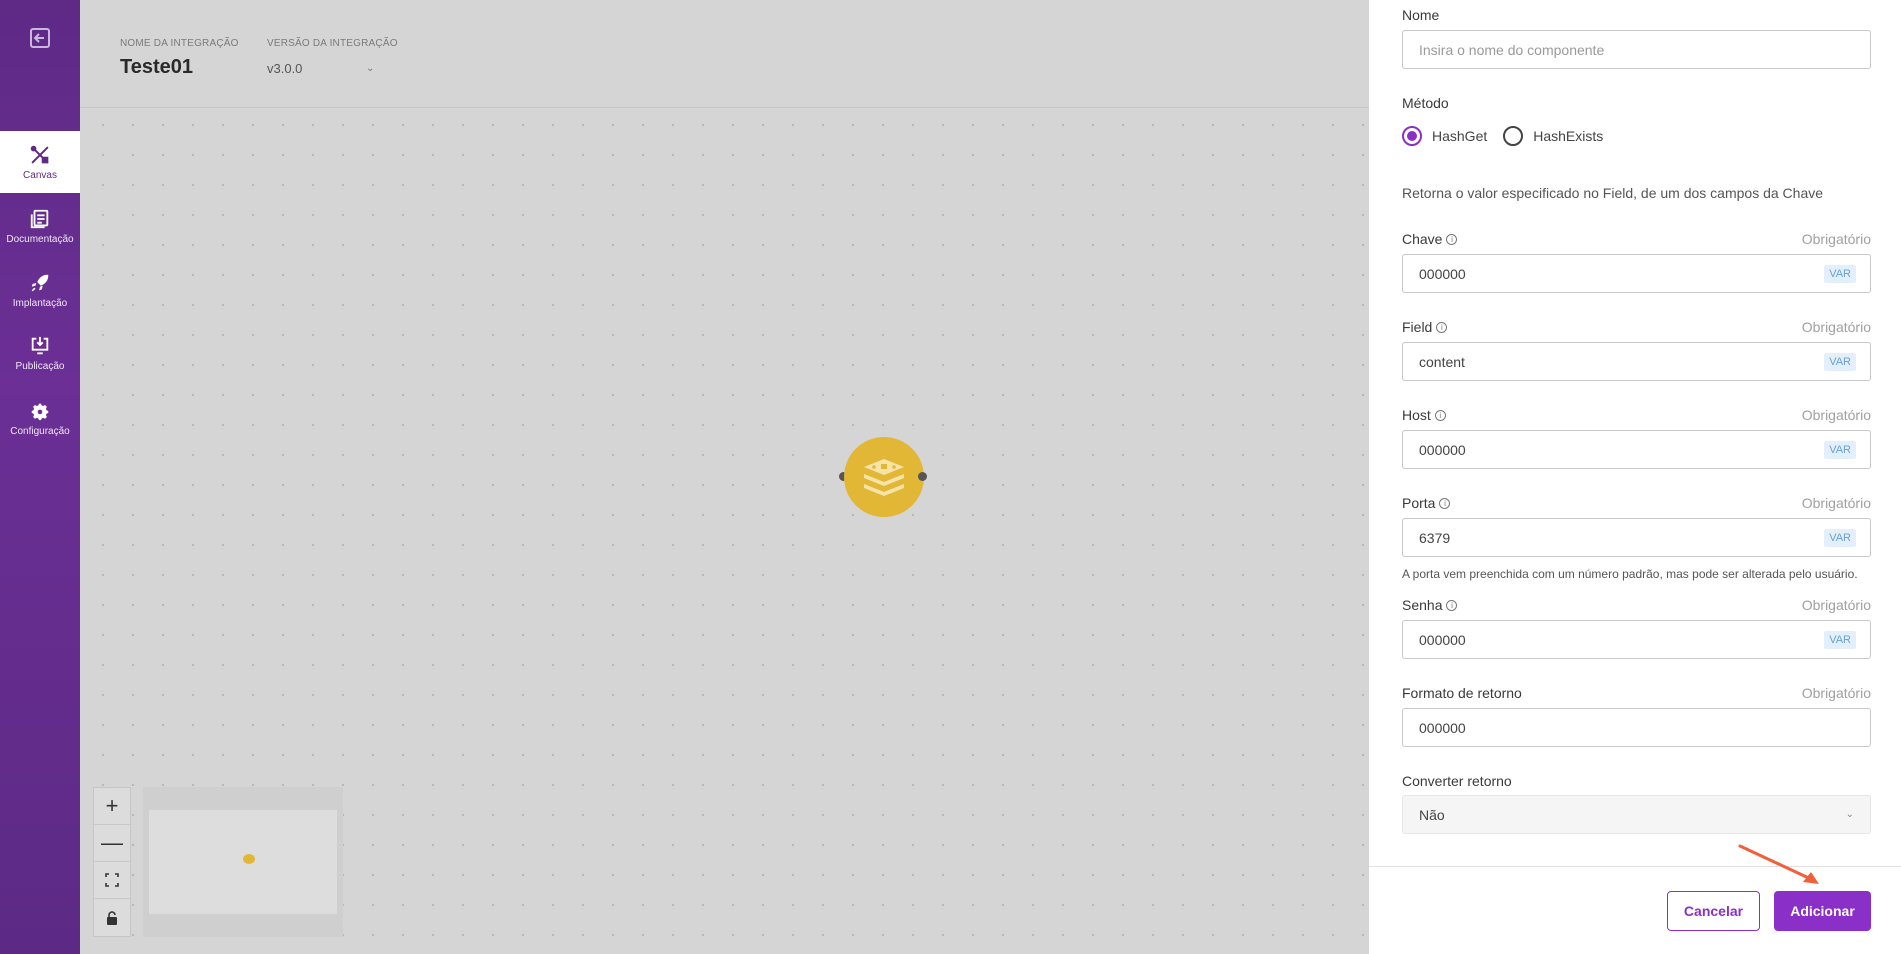 The width and height of the screenshot is (1901, 954). Describe the element at coordinates (40, 65) in the screenshot. I see `sidebar-header` at that location.